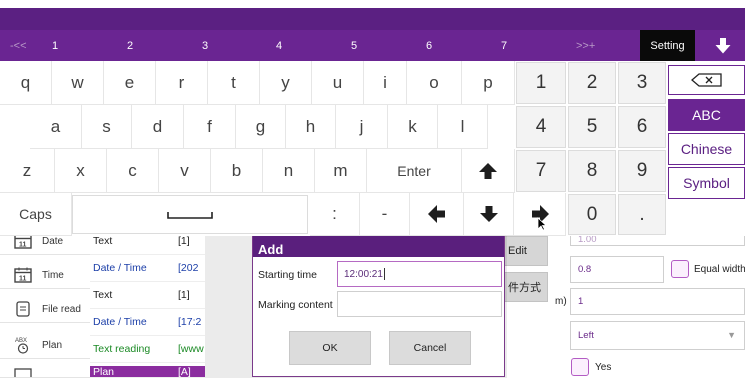  I want to click on space-key, so click(190, 214).